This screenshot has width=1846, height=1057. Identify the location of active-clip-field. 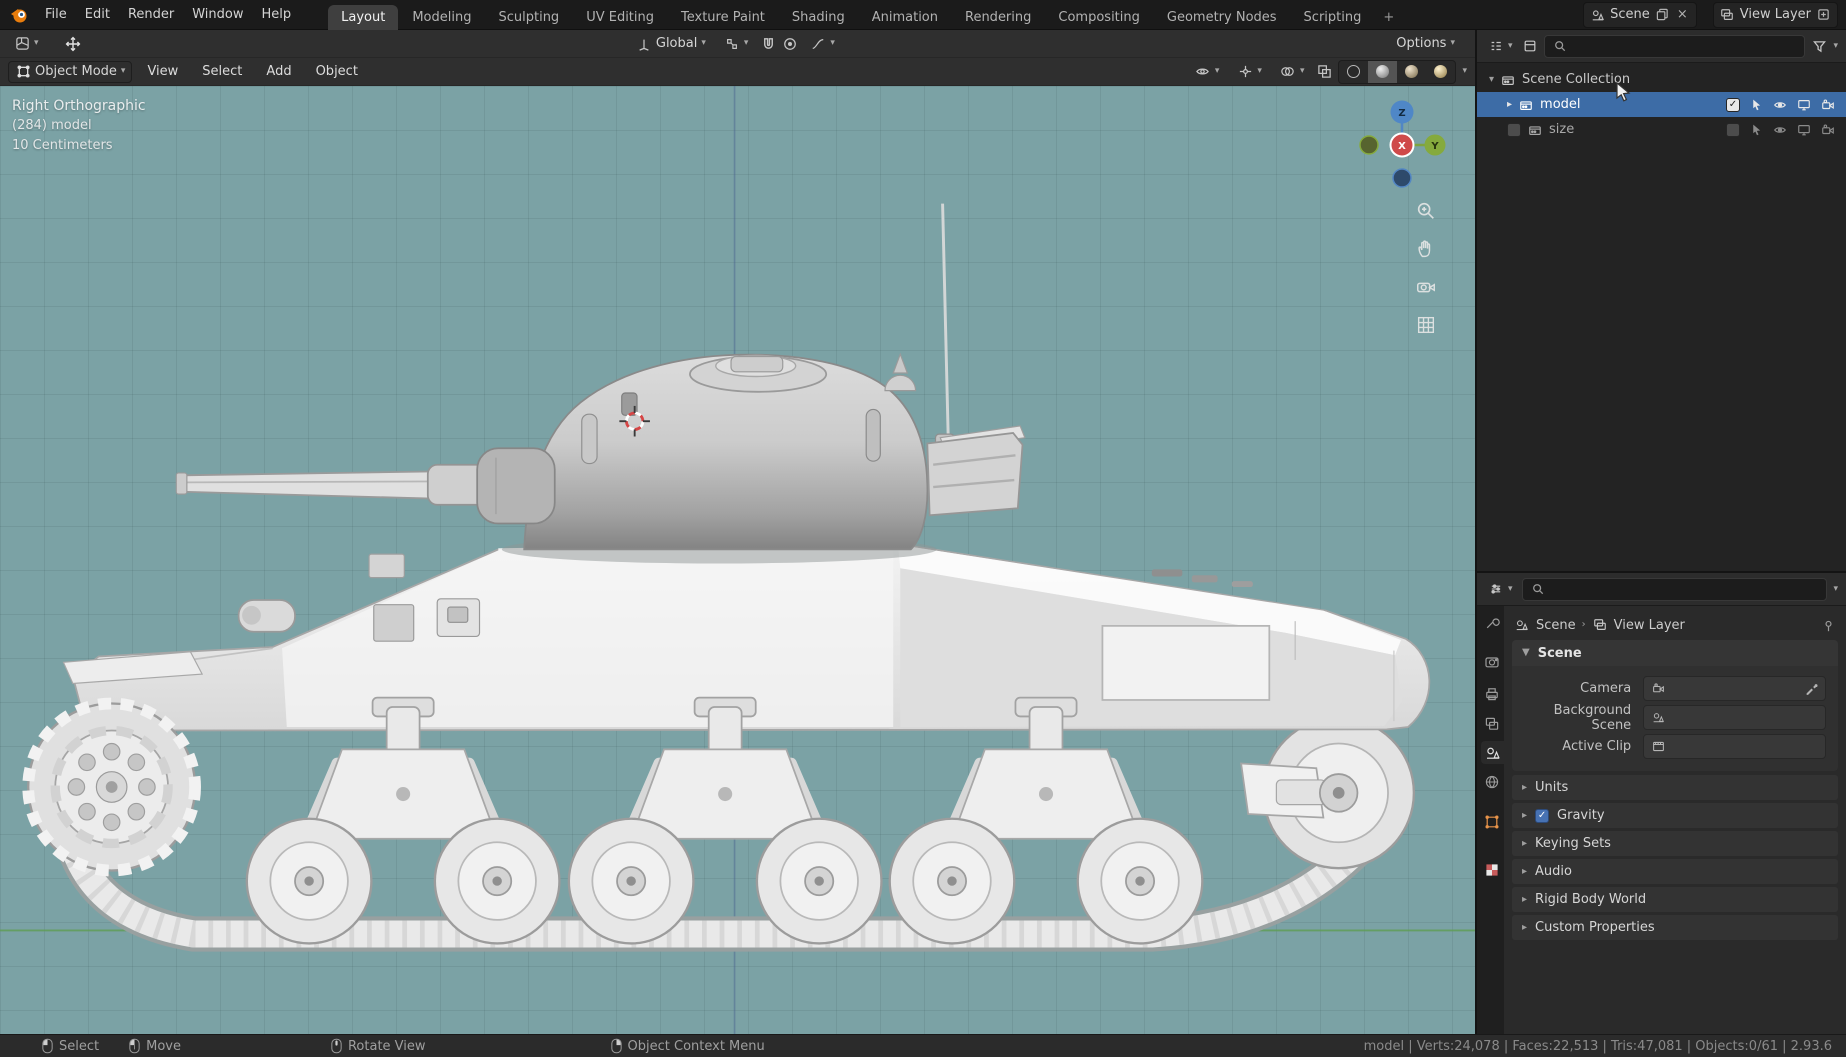
(1734, 746).